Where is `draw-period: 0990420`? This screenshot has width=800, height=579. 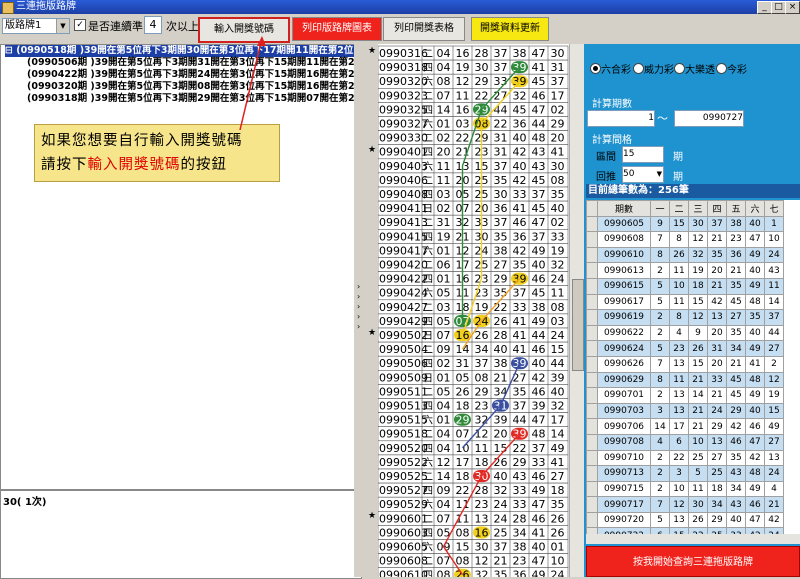 draw-period: 0990420 is located at coordinates (403, 265).